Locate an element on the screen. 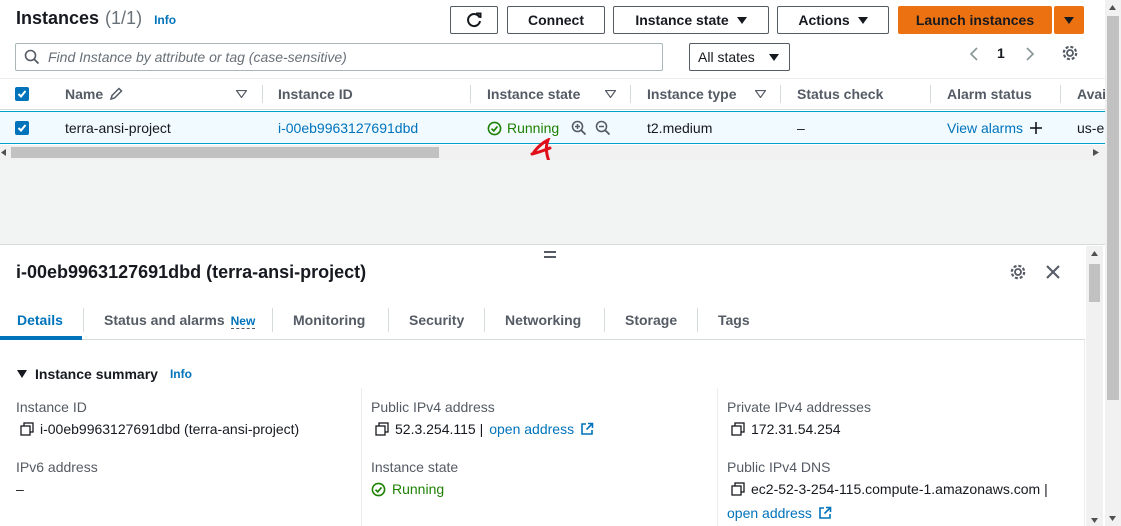 This screenshot has width=1121, height=526. private-ipv4-value: 172.31.54.254 is located at coordinates (786, 429).